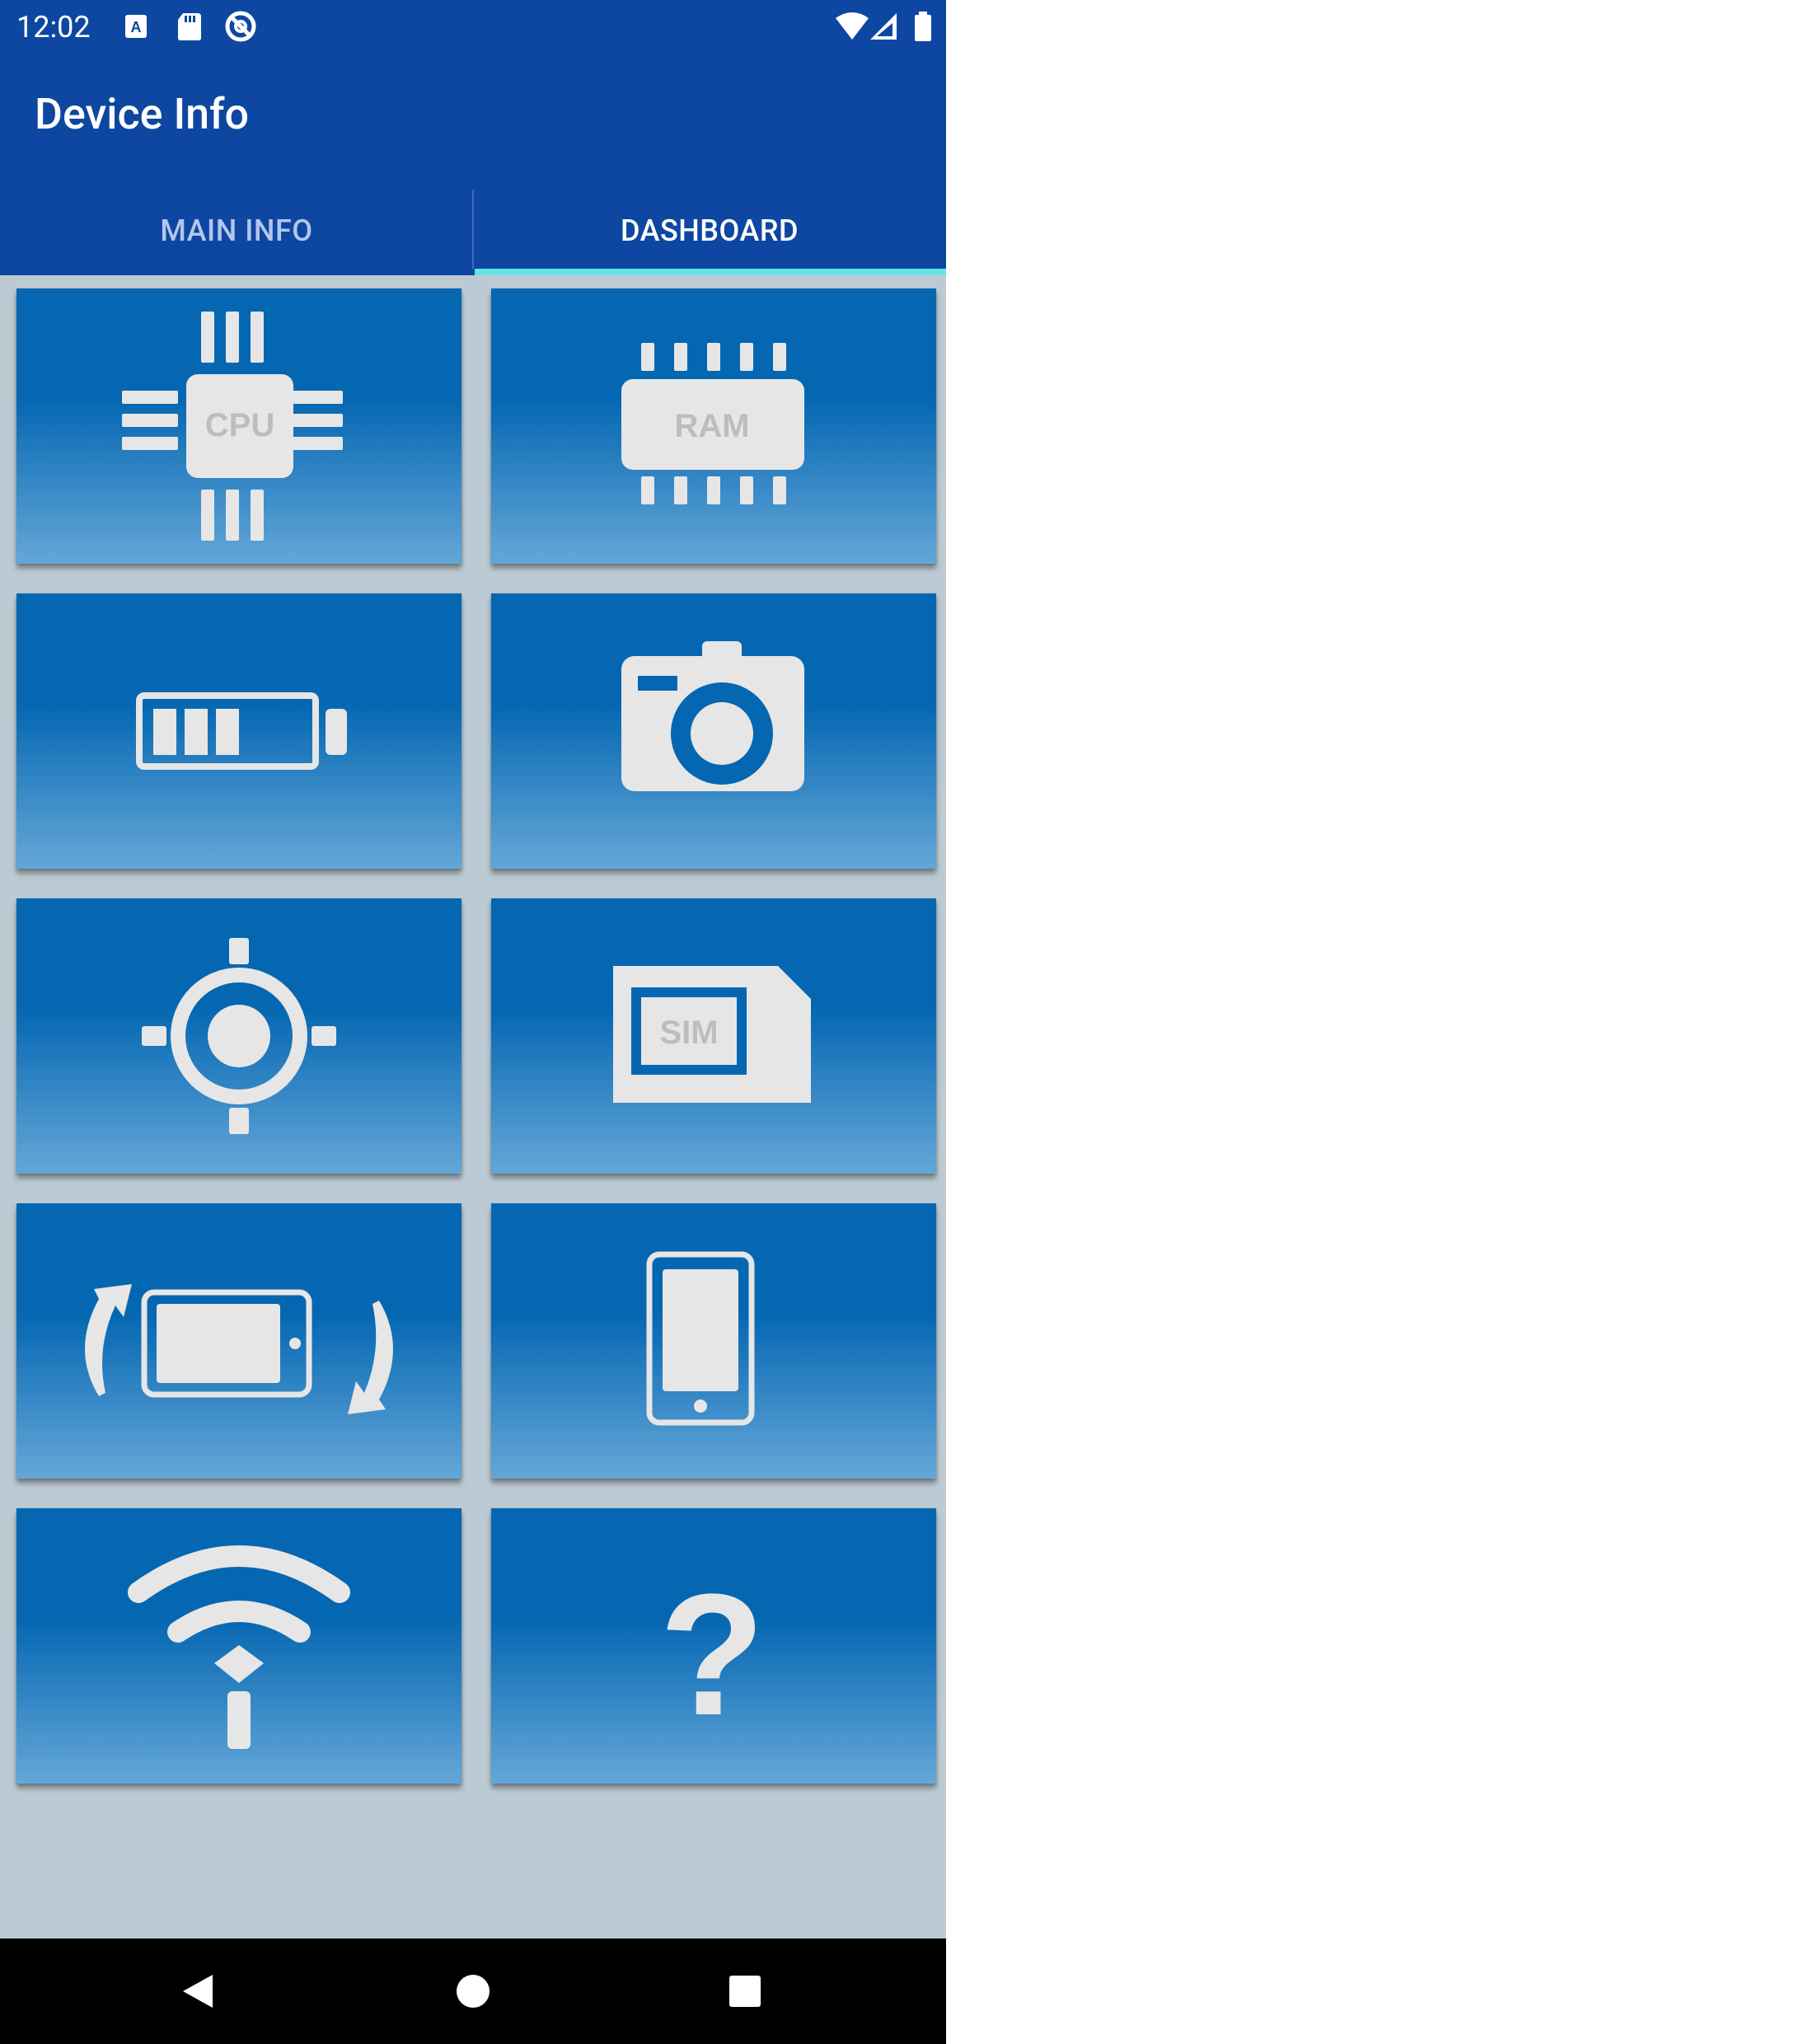  I want to click on app-title: Device Info, so click(142, 114).